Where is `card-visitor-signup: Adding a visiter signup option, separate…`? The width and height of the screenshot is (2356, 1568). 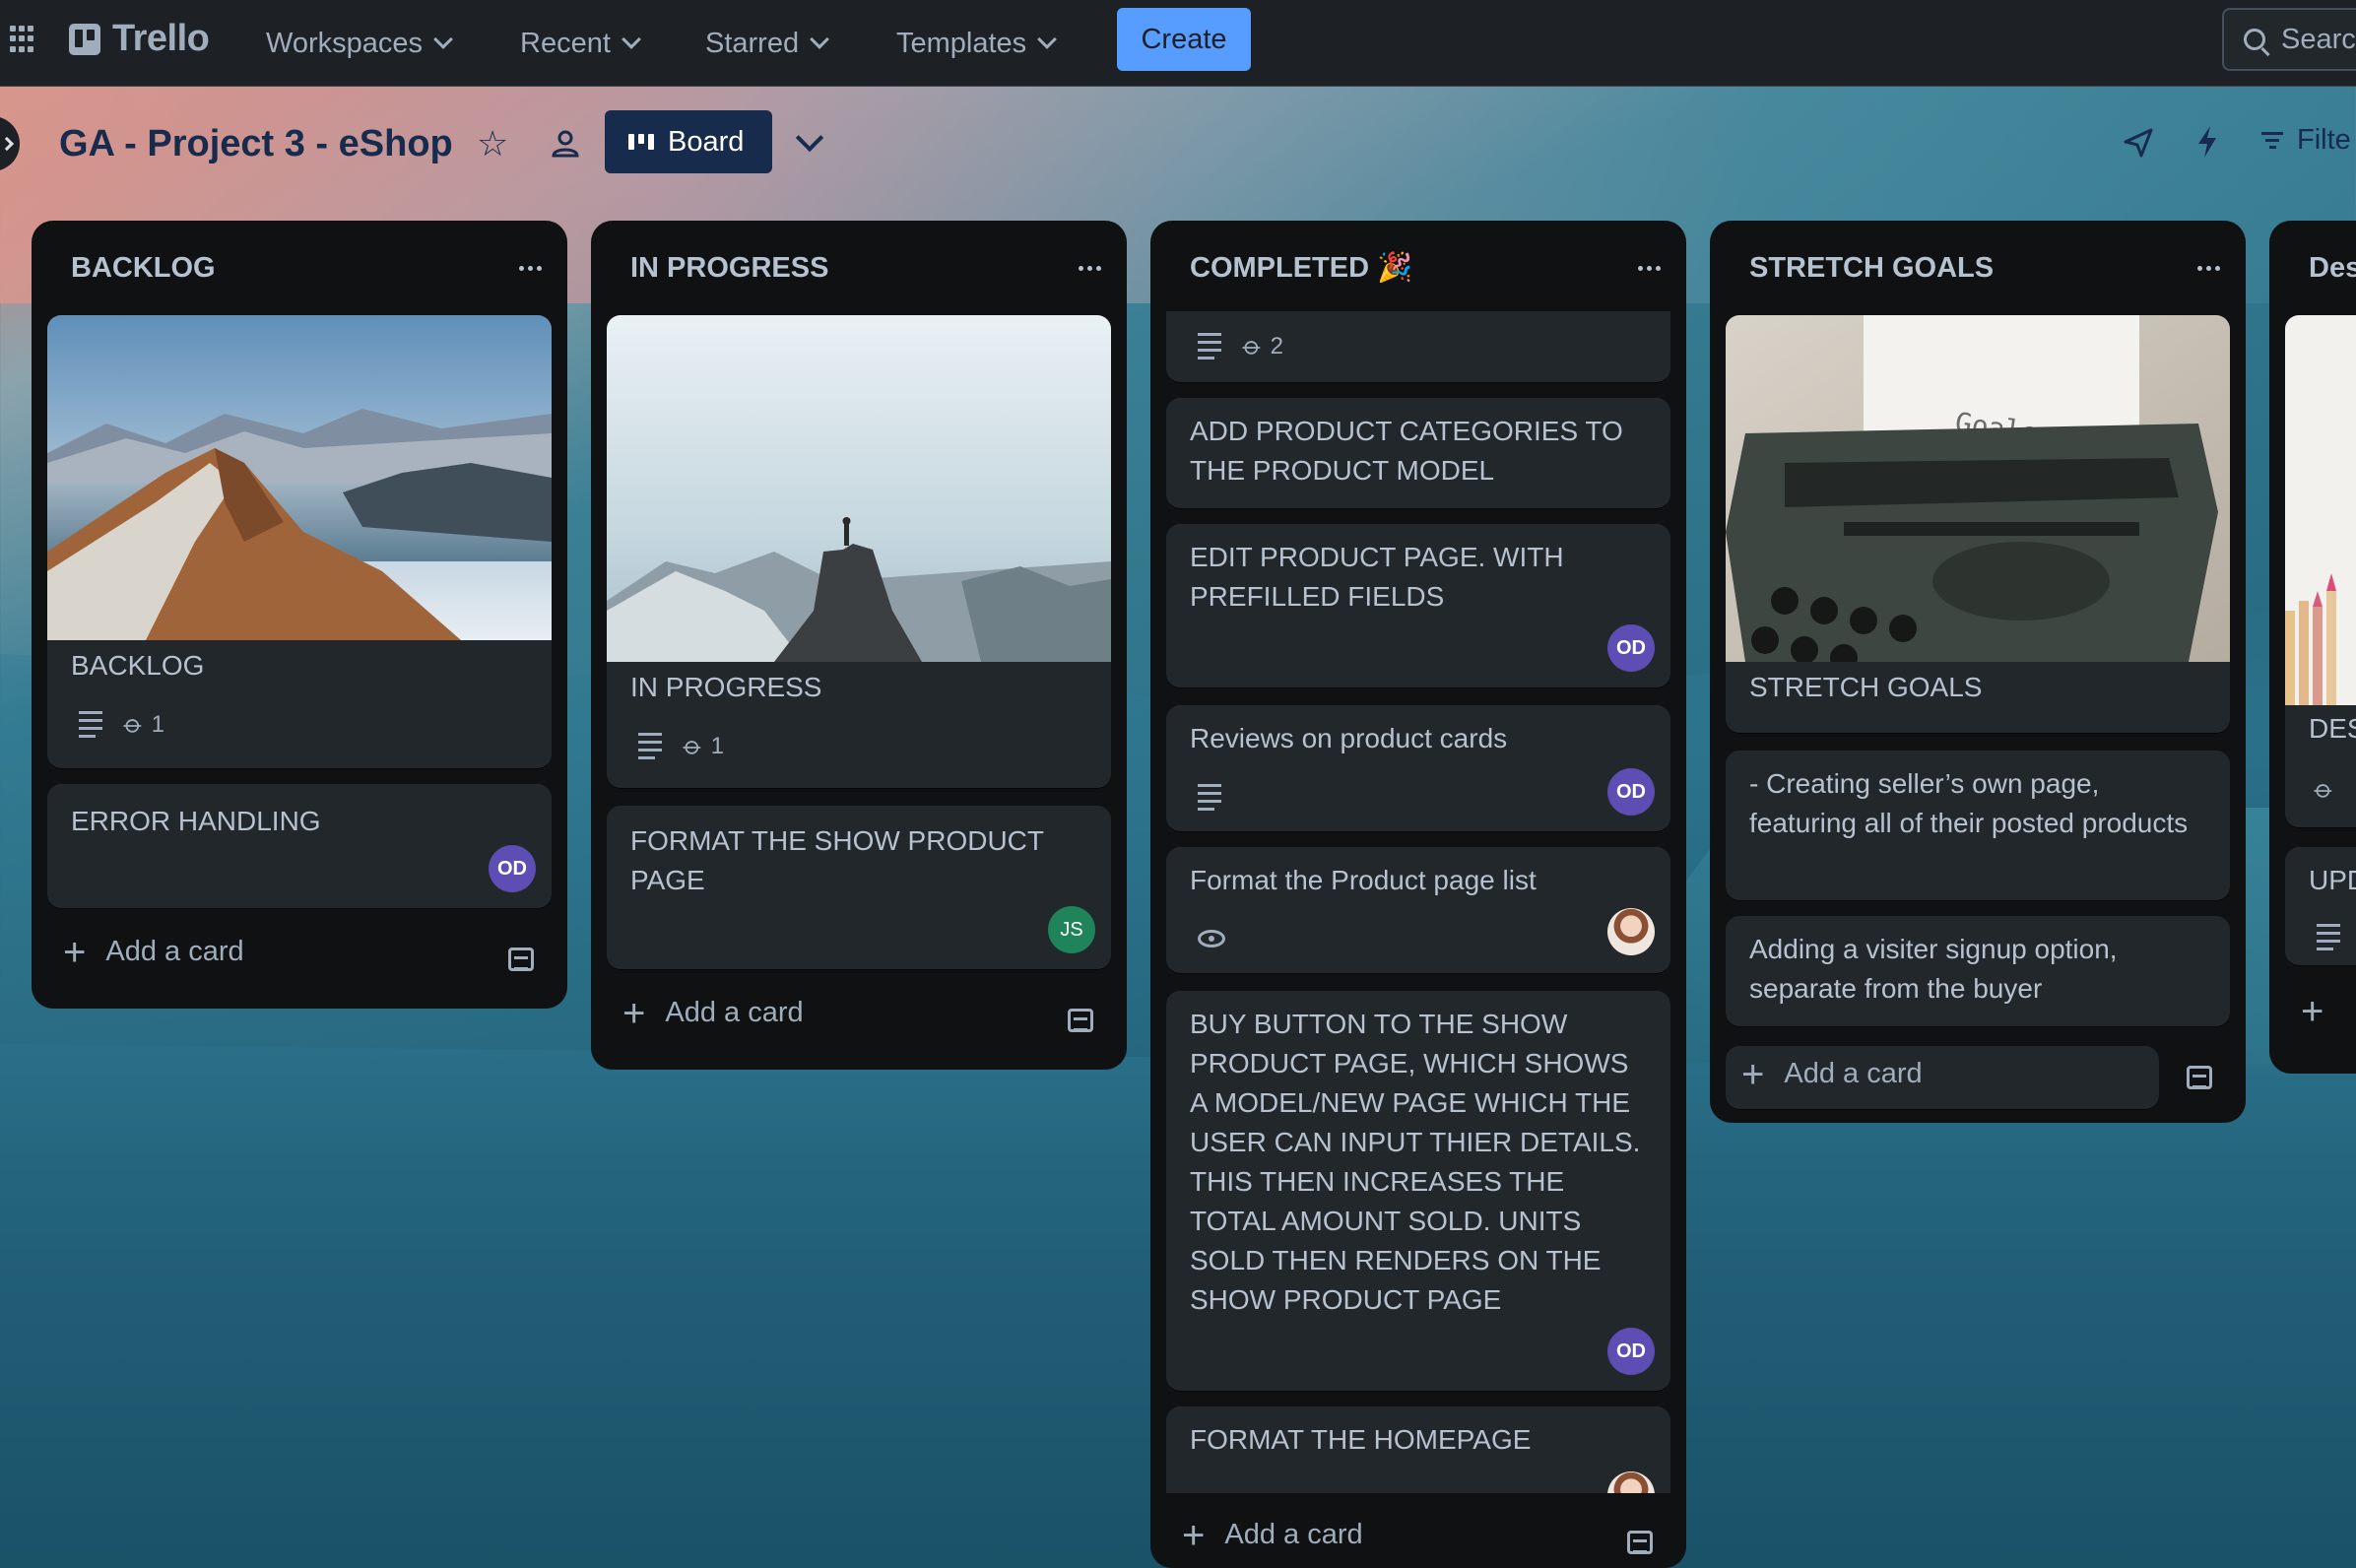
card-visitor-signup: Adding a visiter signup option, separate… is located at coordinates (1978, 971).